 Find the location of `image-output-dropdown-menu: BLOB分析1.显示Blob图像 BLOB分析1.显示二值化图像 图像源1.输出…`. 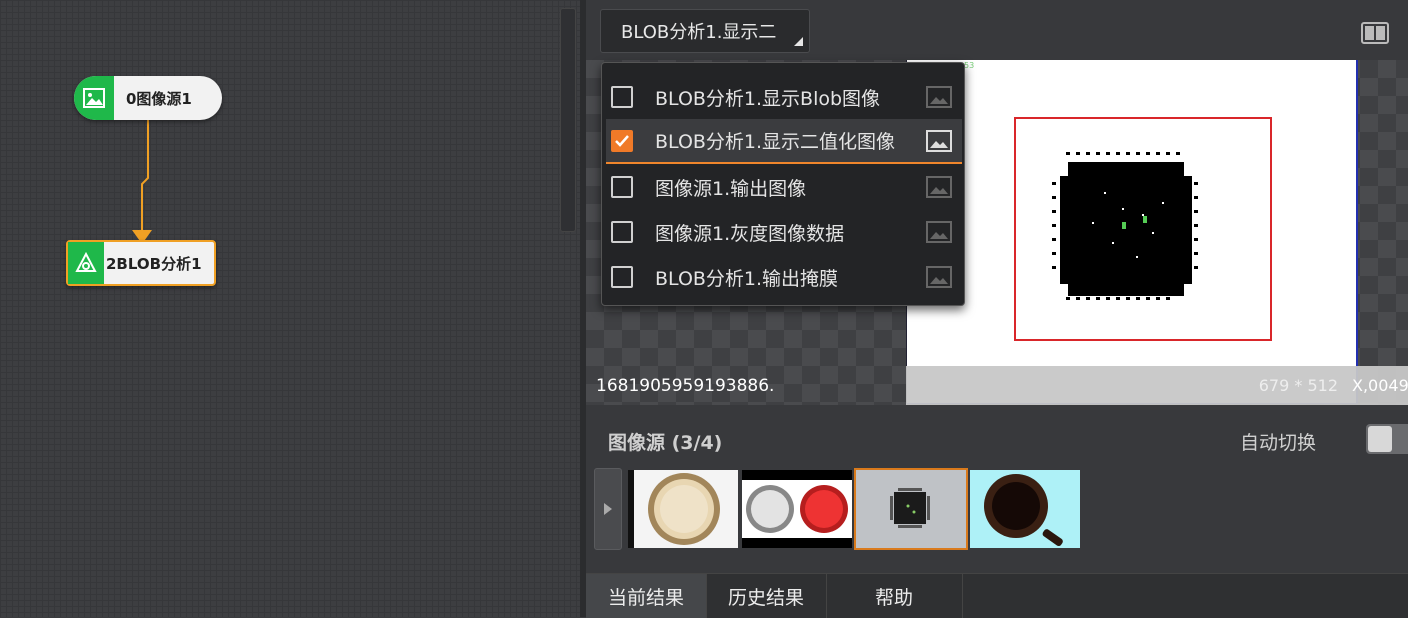

image-output-dropdown-menu: BLOB分析1.显示Blob图像 BLOB分析1.显示二值化图像 图像源1.输出… is located at coordinates (783, 184).